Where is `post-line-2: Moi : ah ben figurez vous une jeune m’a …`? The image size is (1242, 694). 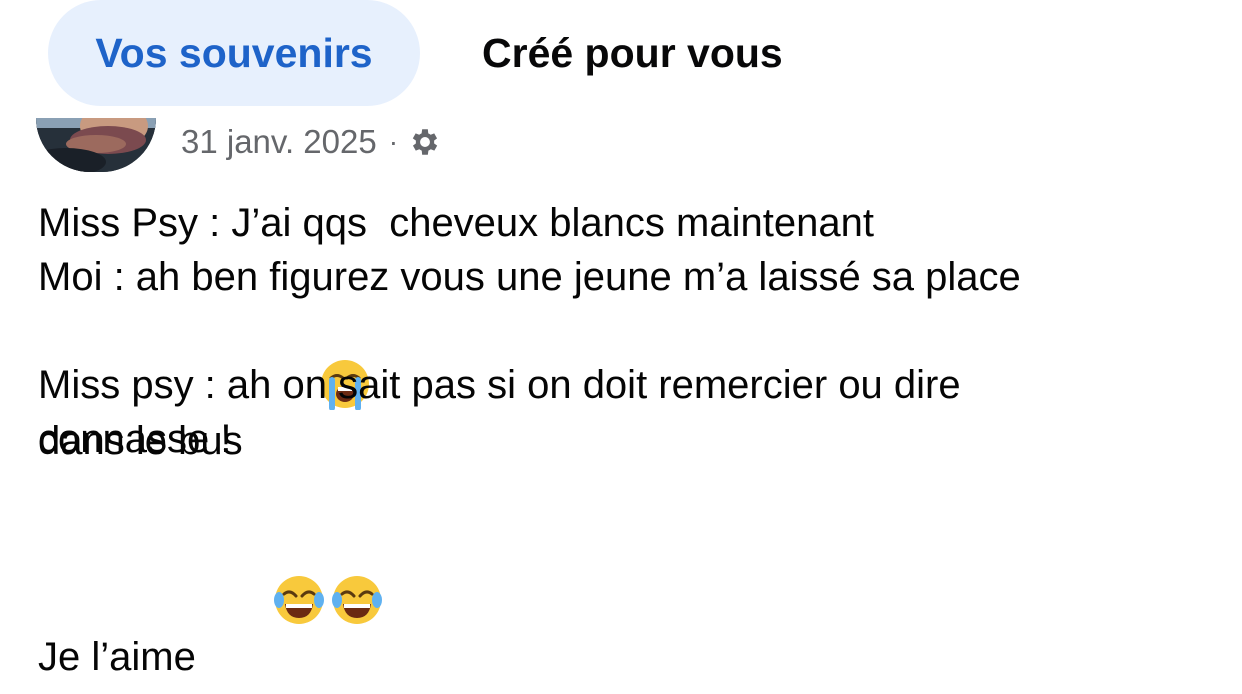 post-line-2: Moi : ah ben figurez vous une jeune m’a … is located at coordinates (529, 277).